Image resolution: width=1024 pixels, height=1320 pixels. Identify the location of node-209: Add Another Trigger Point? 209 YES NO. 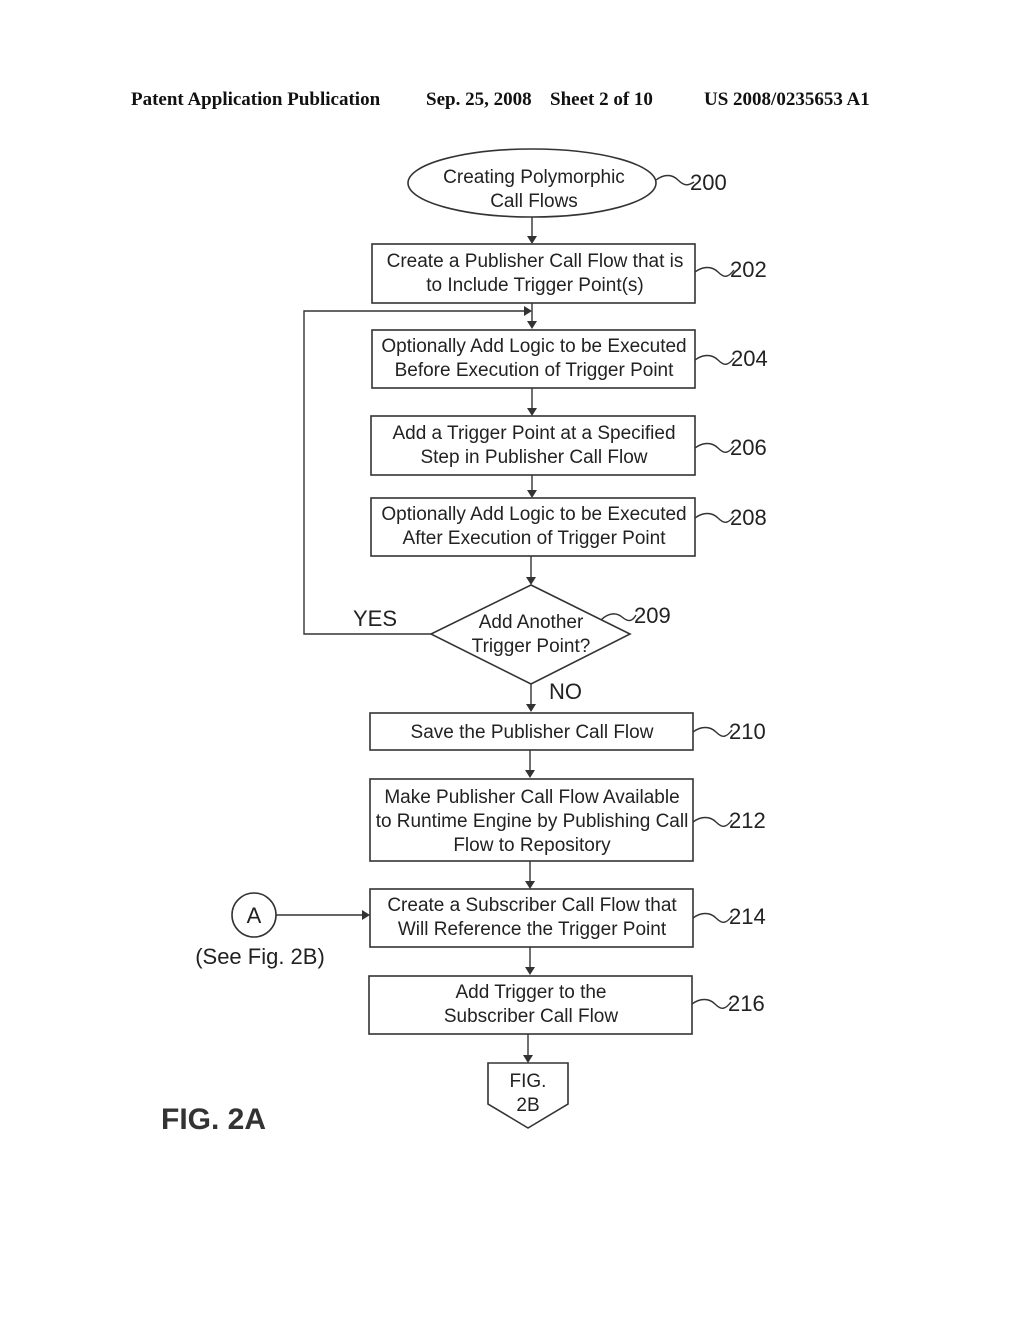
(512, 644).